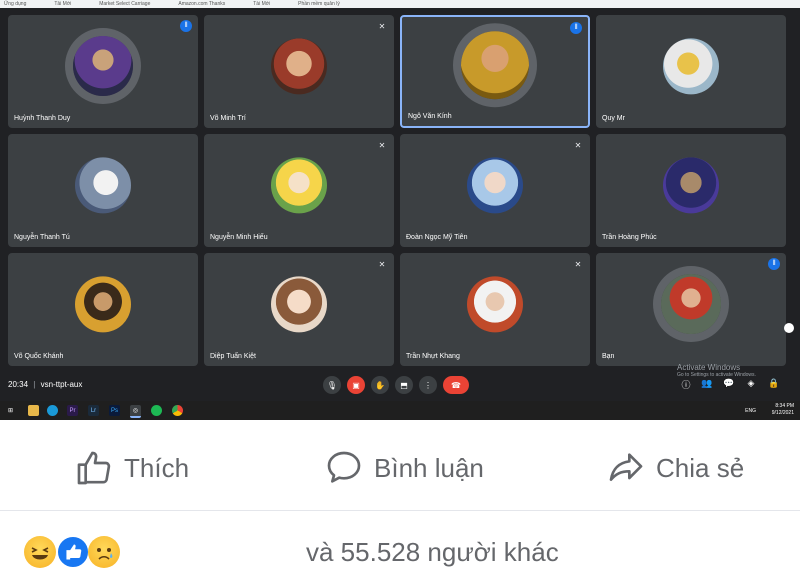 The width and height of the screenshot is (800, 575). I want to click on participant-tile-self: ⦀ Bạn, so click(691, 309).